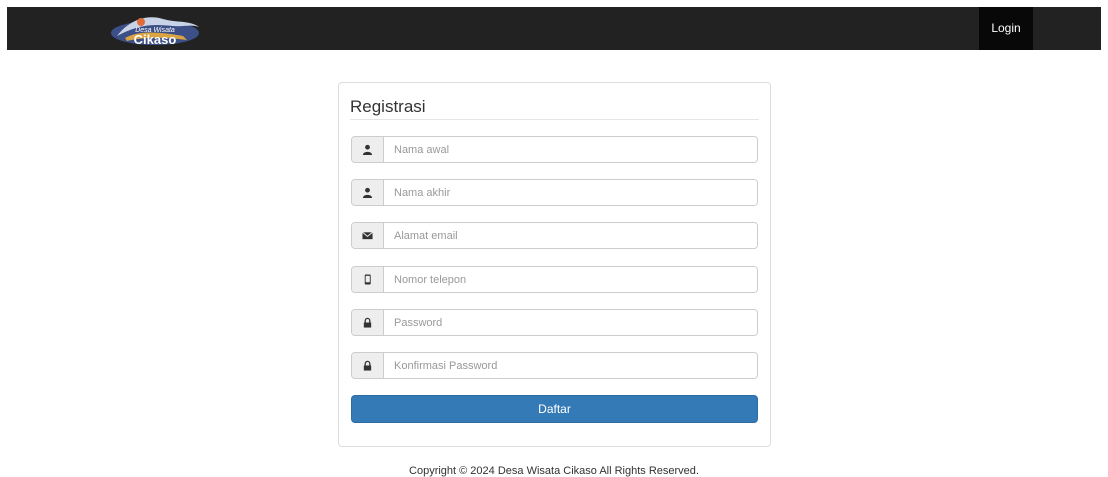 This screenshot has height=477, width=1108. Describe the element at coordinates (570, 279) in the screenshot. I see `phone-input` at that location.